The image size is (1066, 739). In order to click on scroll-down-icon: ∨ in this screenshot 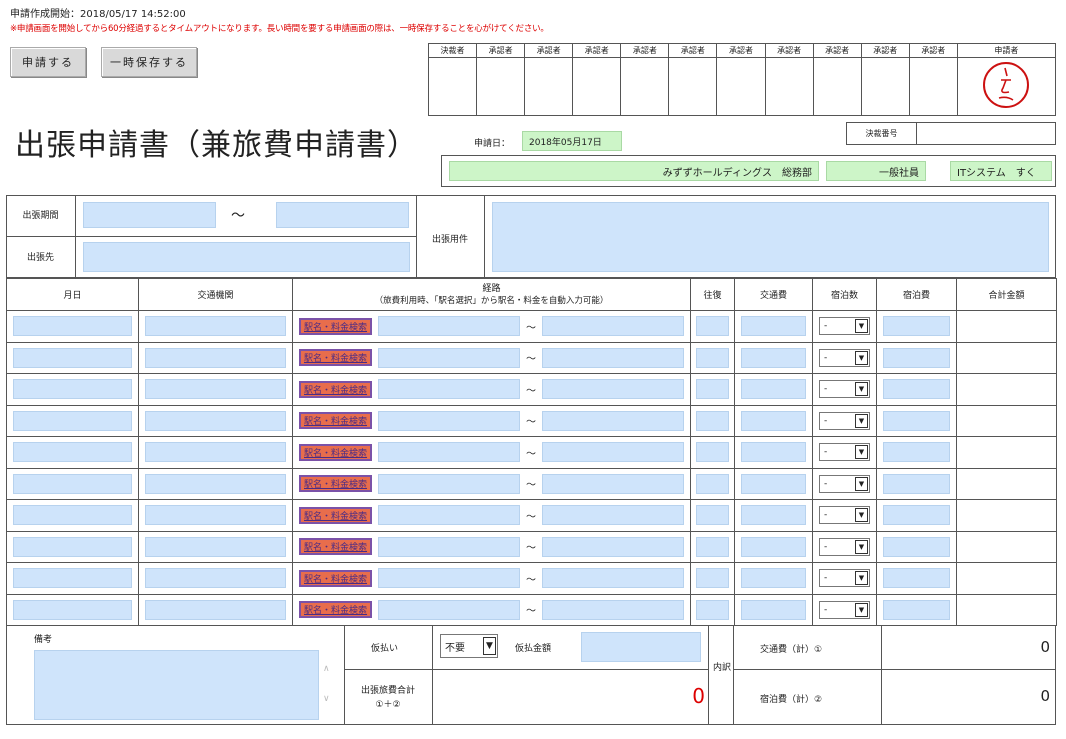, I will do `click(326, 699)`.